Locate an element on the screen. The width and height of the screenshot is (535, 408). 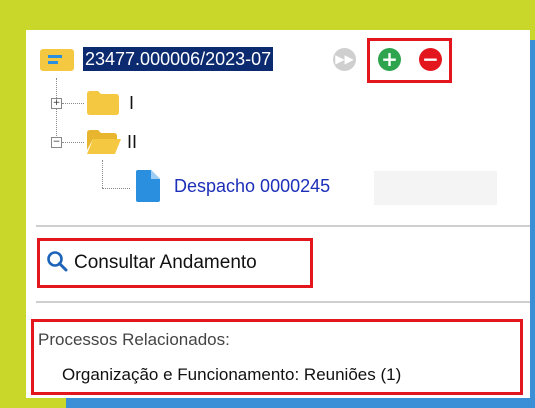
search-icon is located at coordinates (57, 261).